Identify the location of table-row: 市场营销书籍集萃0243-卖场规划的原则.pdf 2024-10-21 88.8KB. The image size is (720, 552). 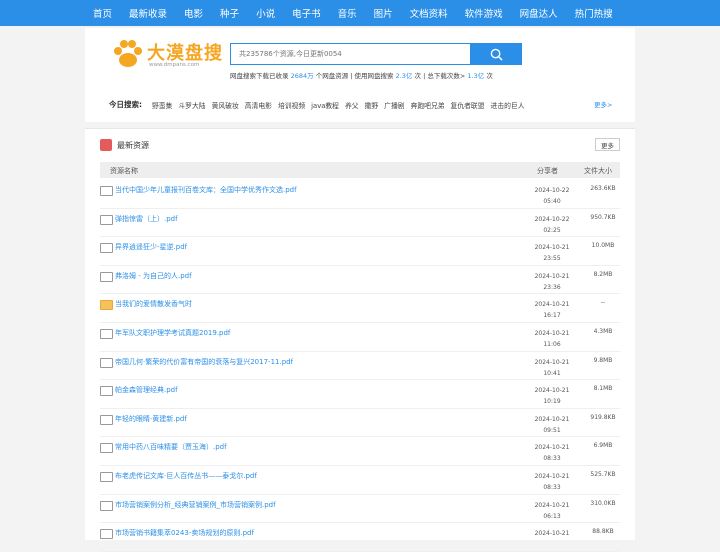
(360, 537).